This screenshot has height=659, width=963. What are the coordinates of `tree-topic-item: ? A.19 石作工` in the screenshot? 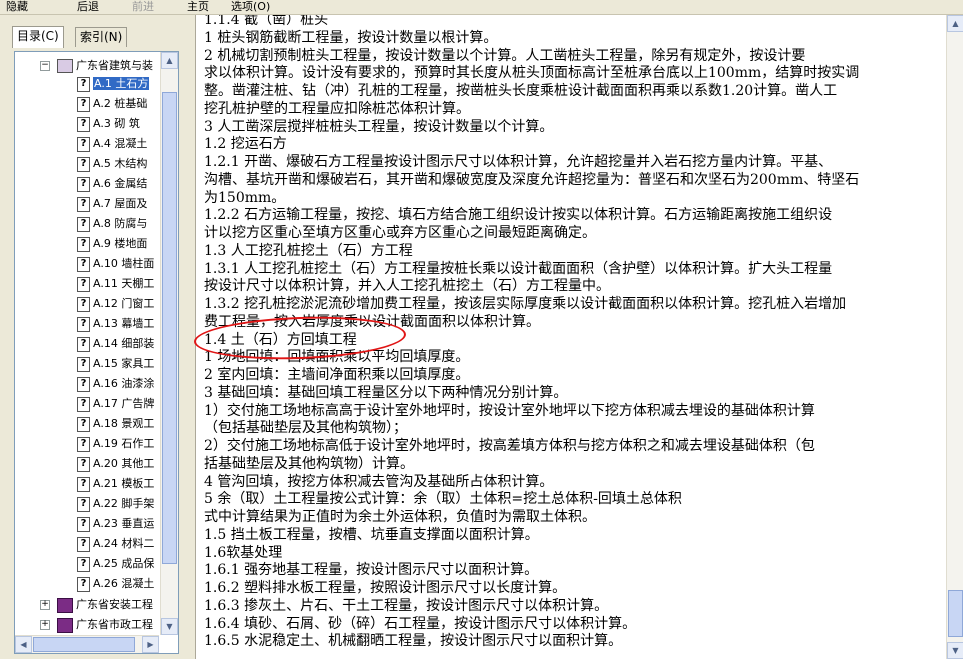 It's located at (115, 444).